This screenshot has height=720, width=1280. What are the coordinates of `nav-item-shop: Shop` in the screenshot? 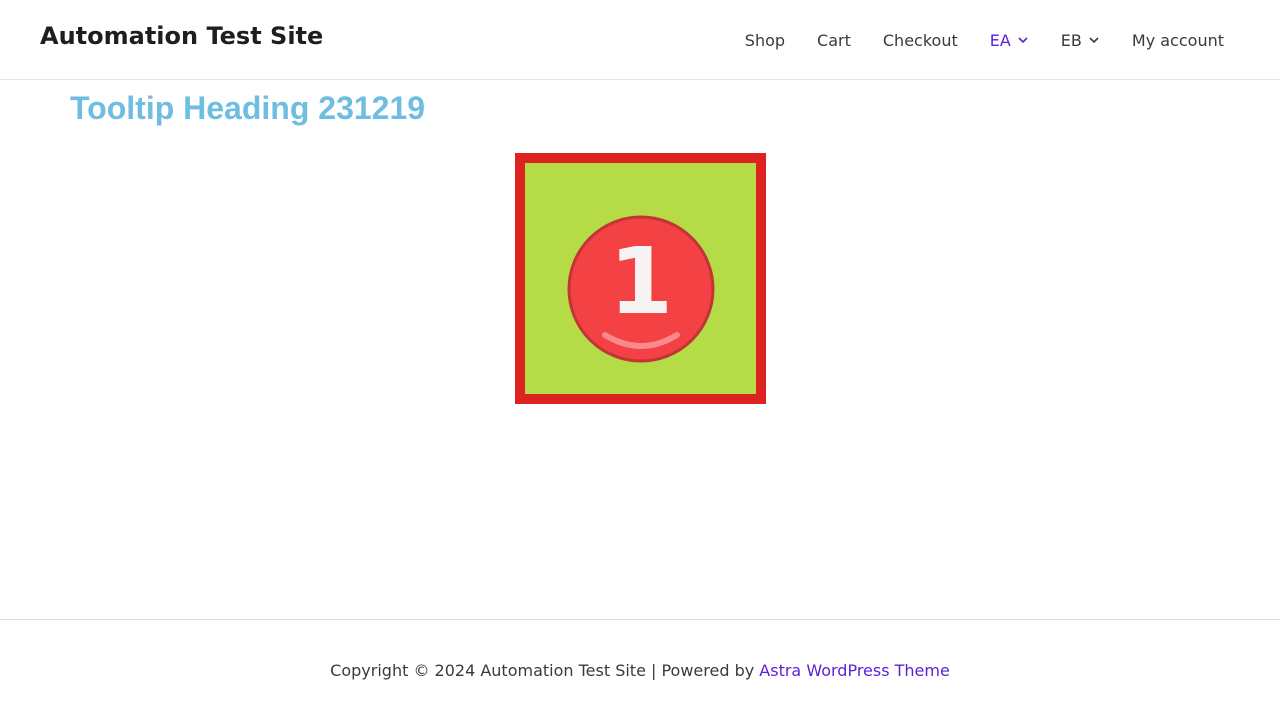 It's located at (765, 40).